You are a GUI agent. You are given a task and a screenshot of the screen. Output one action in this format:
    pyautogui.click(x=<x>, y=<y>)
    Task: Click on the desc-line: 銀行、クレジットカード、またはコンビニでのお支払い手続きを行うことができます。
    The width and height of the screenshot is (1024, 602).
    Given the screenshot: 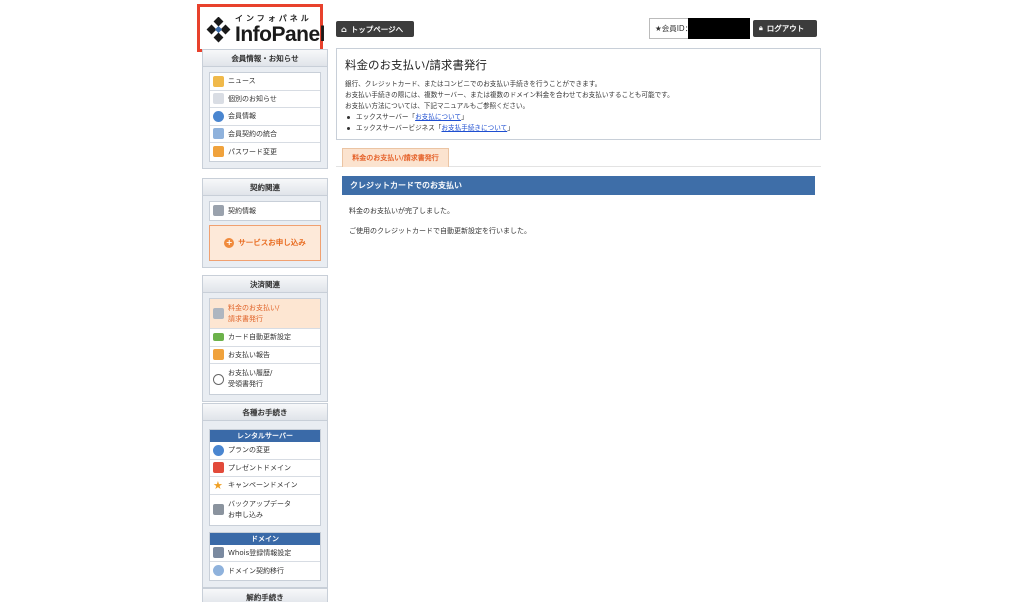 What is the action you would take?
    pyautogui.click(x=473, y=84)
    